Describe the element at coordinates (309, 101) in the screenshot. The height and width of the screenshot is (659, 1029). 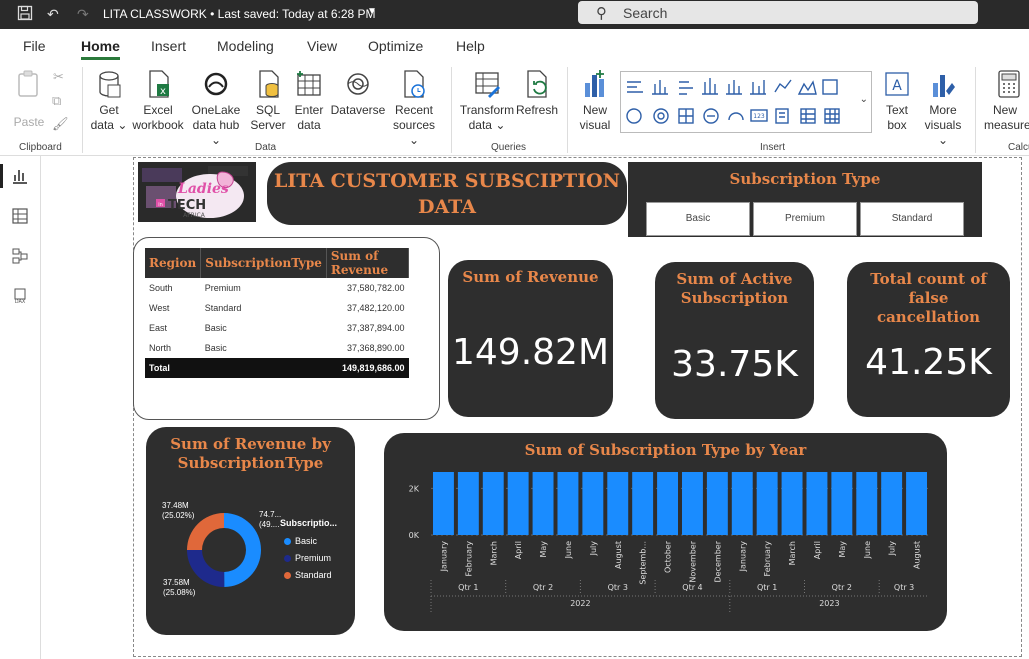
I see `enter-data-button: Enter data` at that location.